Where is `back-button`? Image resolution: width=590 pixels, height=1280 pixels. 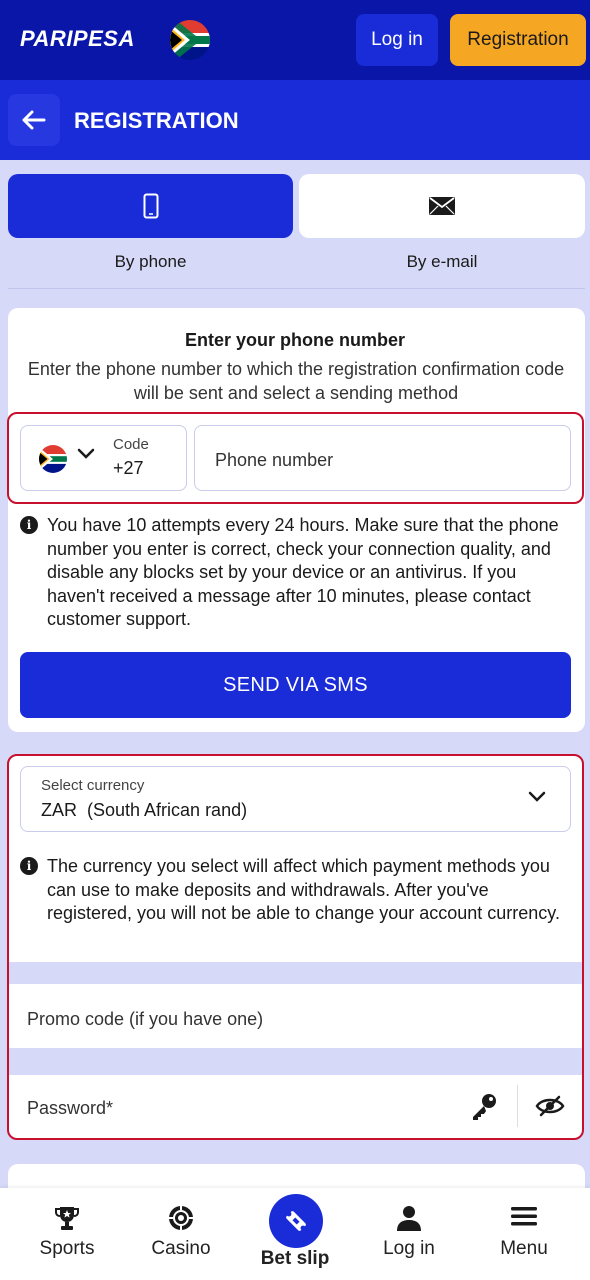 back-button is located at coordinates (34, 120).